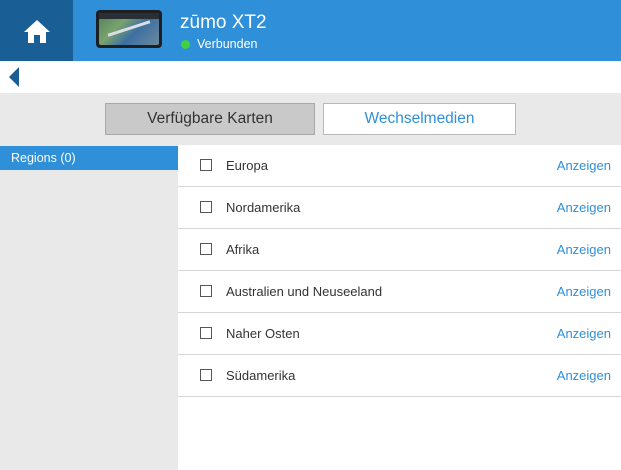 The height and width of the screenshot is (470, 621). What do you see at coordinates (399, 250) in the screenshot?
I see `list-item: Afrika Anzeigen` at bounding box center [399, 250].